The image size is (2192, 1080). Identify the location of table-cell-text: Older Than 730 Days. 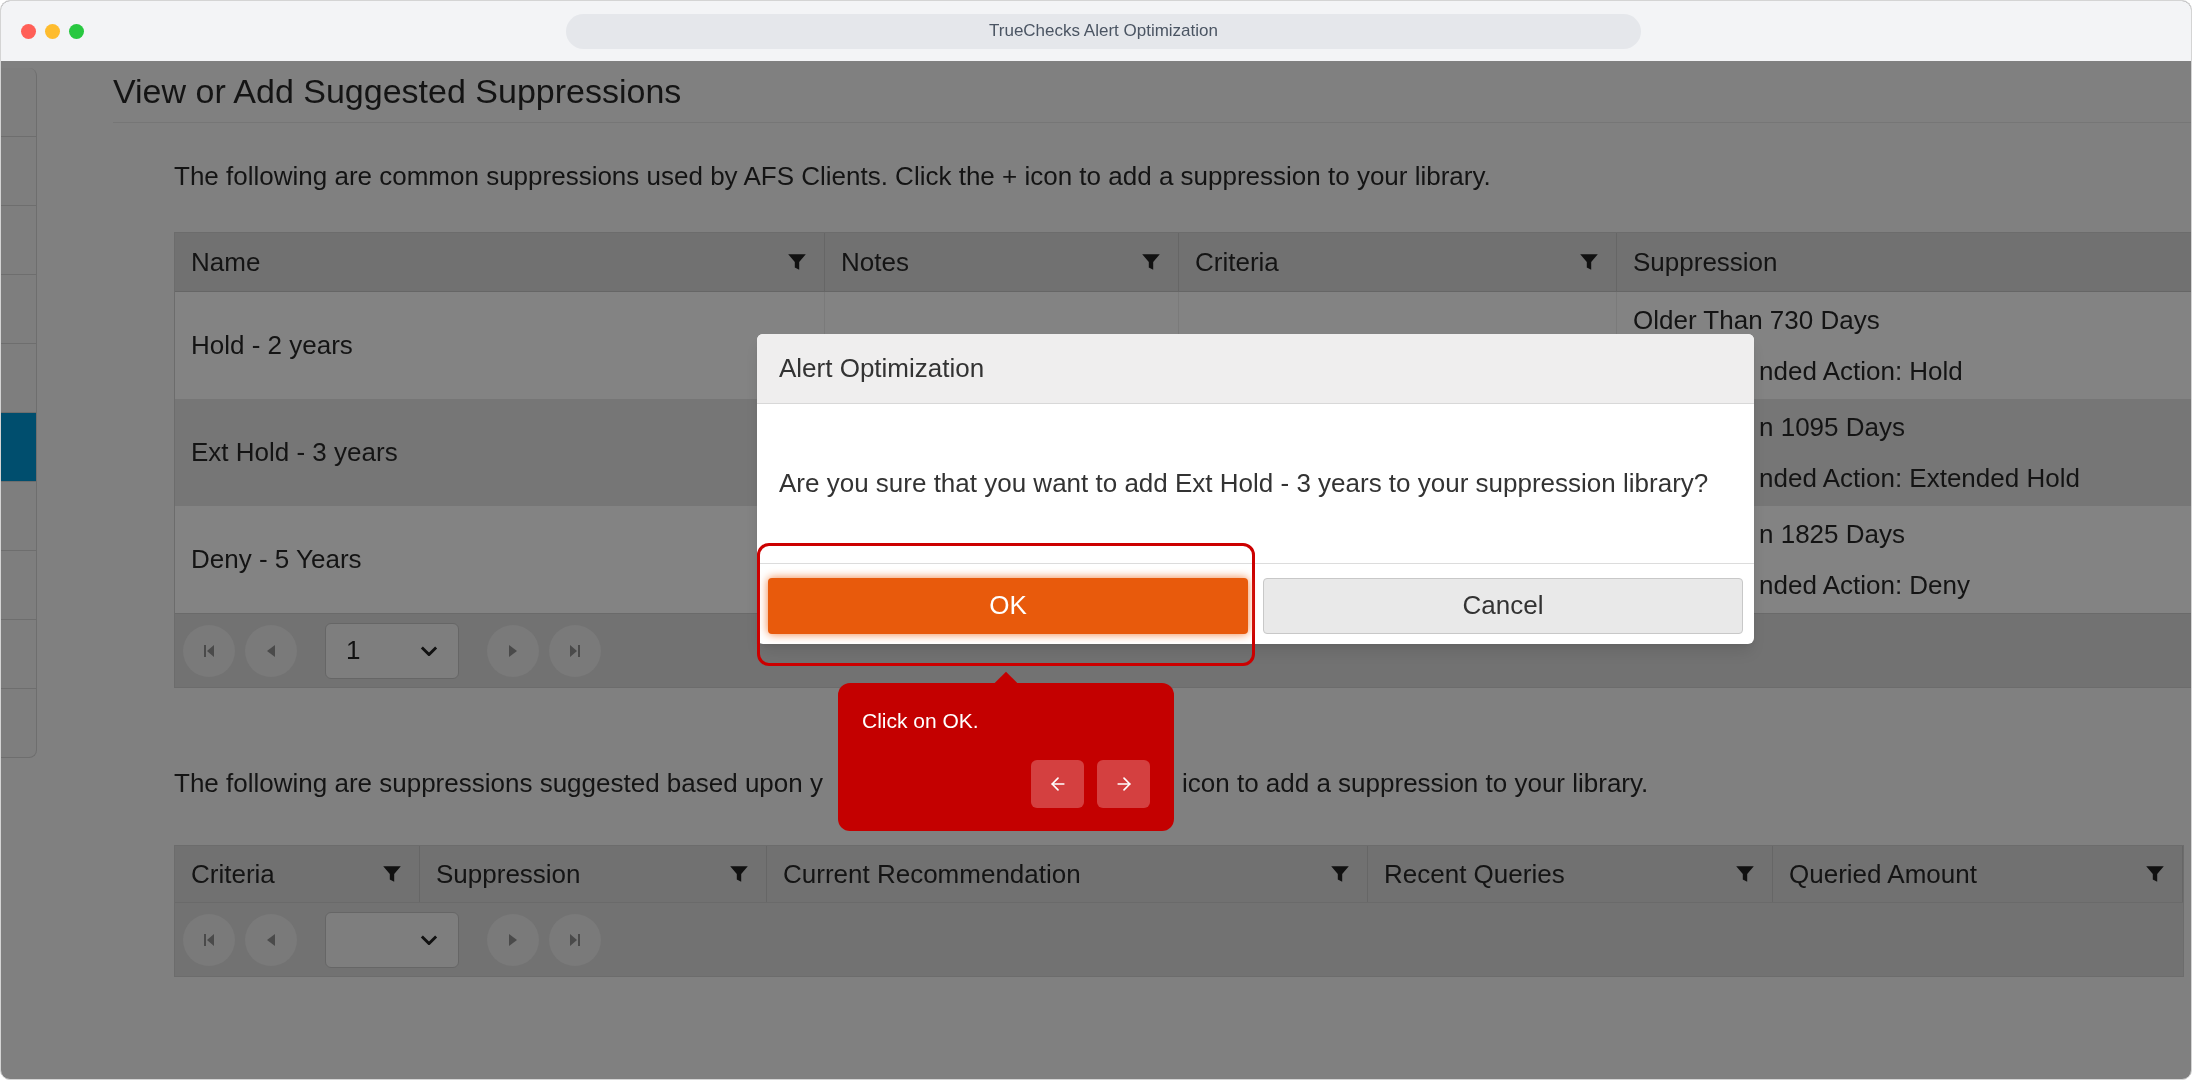
(1756, 320).